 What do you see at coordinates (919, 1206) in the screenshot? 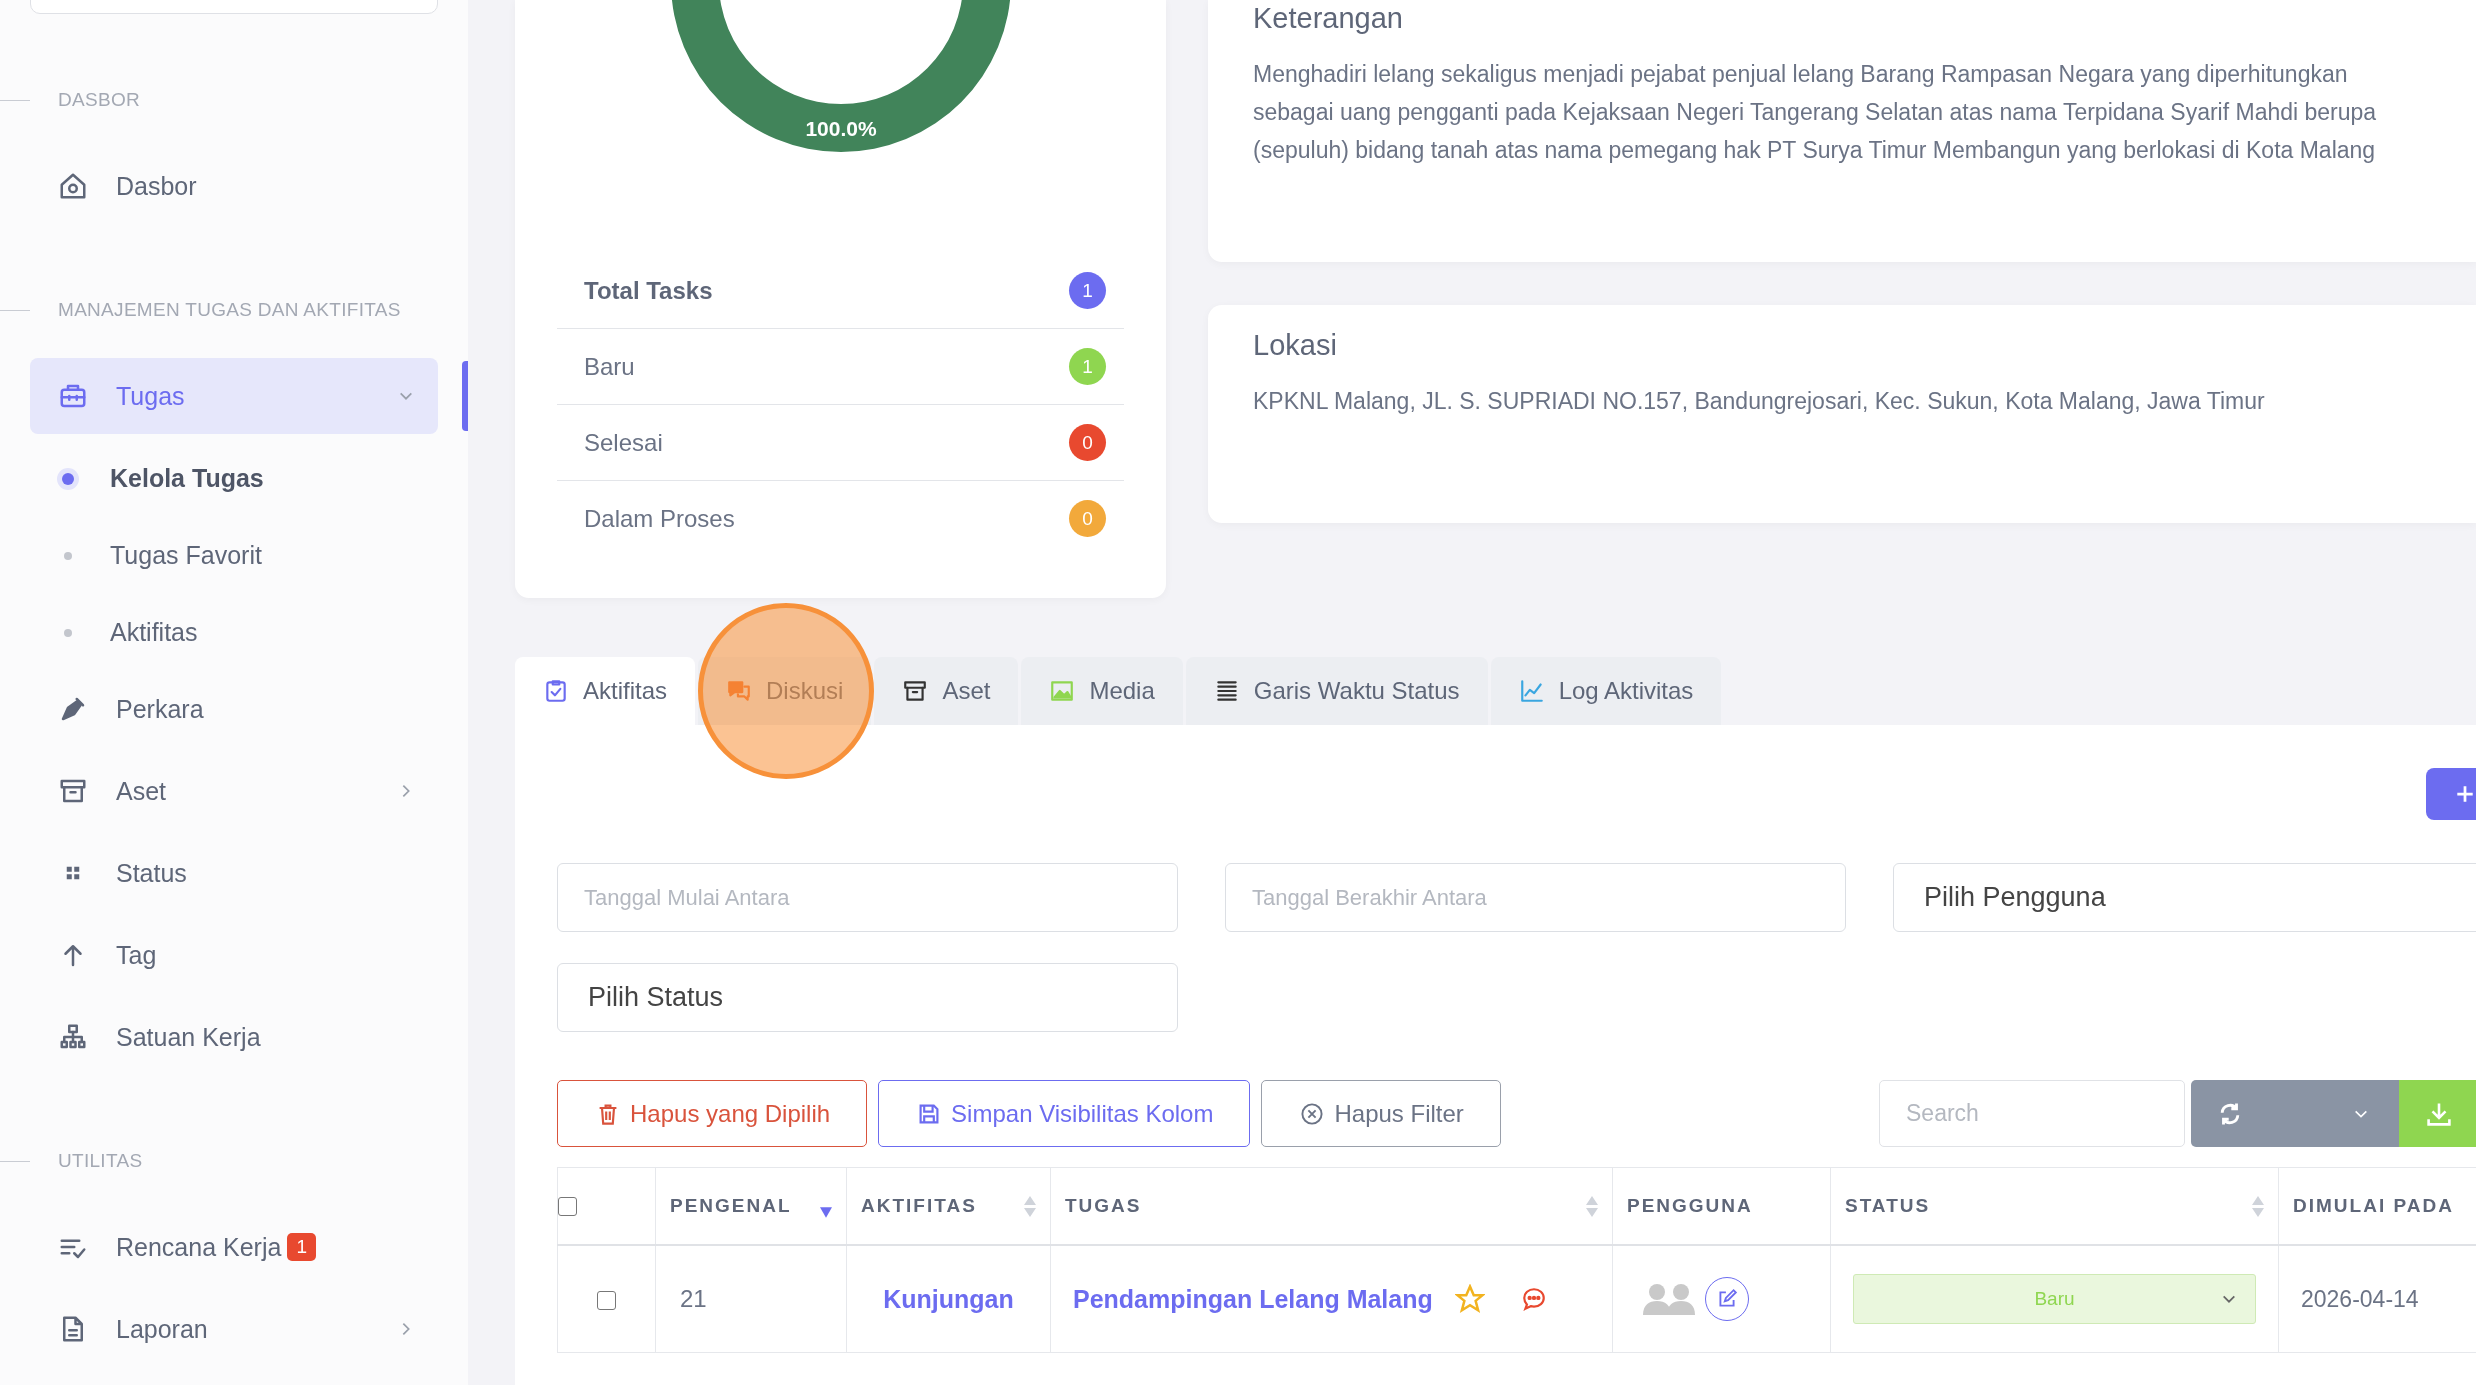
I see `column-header: AKTIFITAS` at bounding box center [919, 1206].